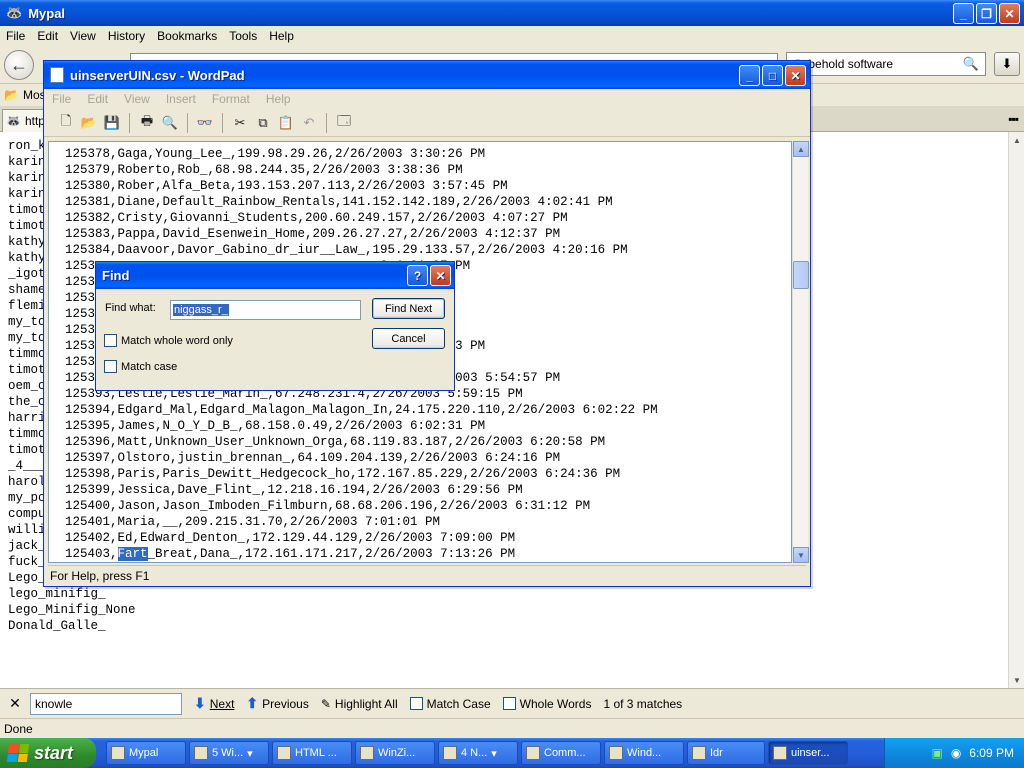 The width and height of the screenshot is (1024, 768). I want to click on menu-help: Help, so click(281, 36).